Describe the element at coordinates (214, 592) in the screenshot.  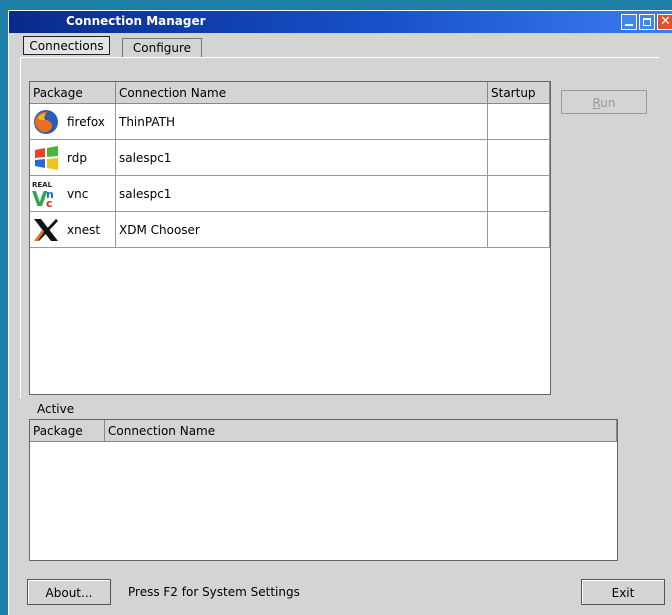
I see `status-text: Press F2 for System Settings` at that location.